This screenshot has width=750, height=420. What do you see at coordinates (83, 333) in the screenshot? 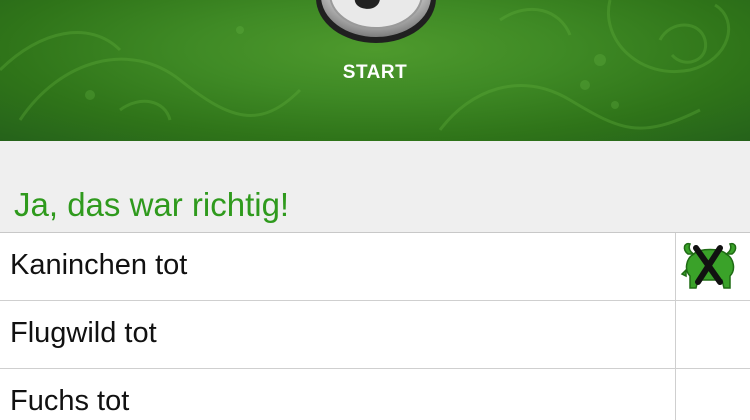
I see `row-label: Flugwild tot` at bounding box center [83, 333].